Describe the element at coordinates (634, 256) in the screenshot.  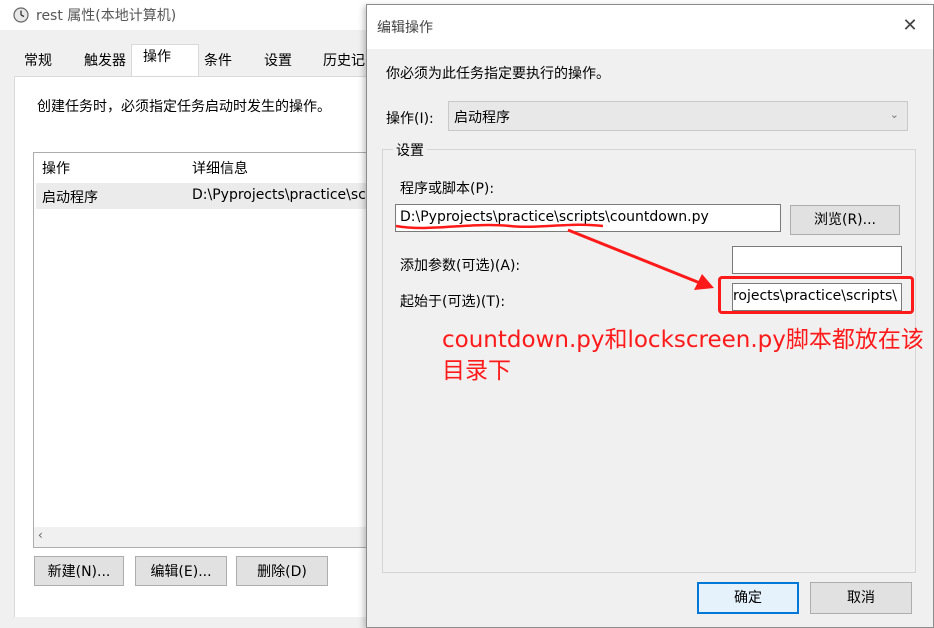
I see `annotation-arrow-shaft` at that location.